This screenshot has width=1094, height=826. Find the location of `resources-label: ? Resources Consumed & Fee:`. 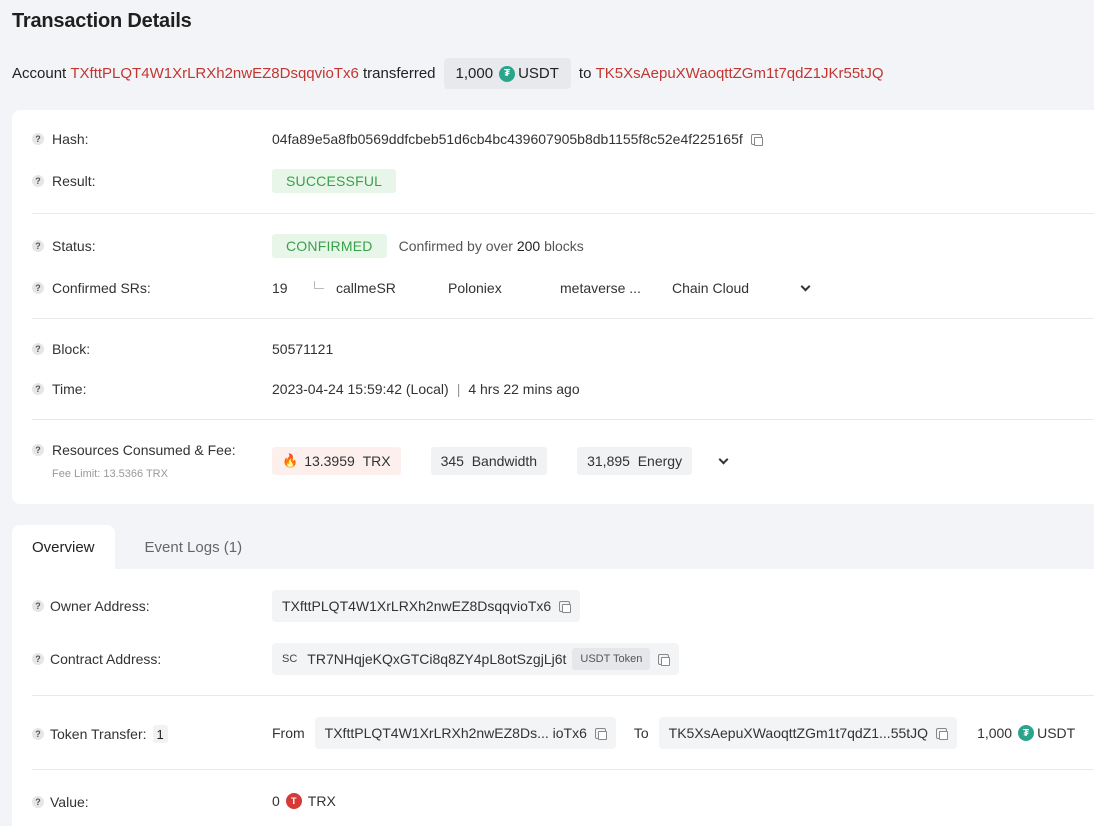

resources-label: ? Resources Consumed & Fee: is located at coordinates (134, 450).